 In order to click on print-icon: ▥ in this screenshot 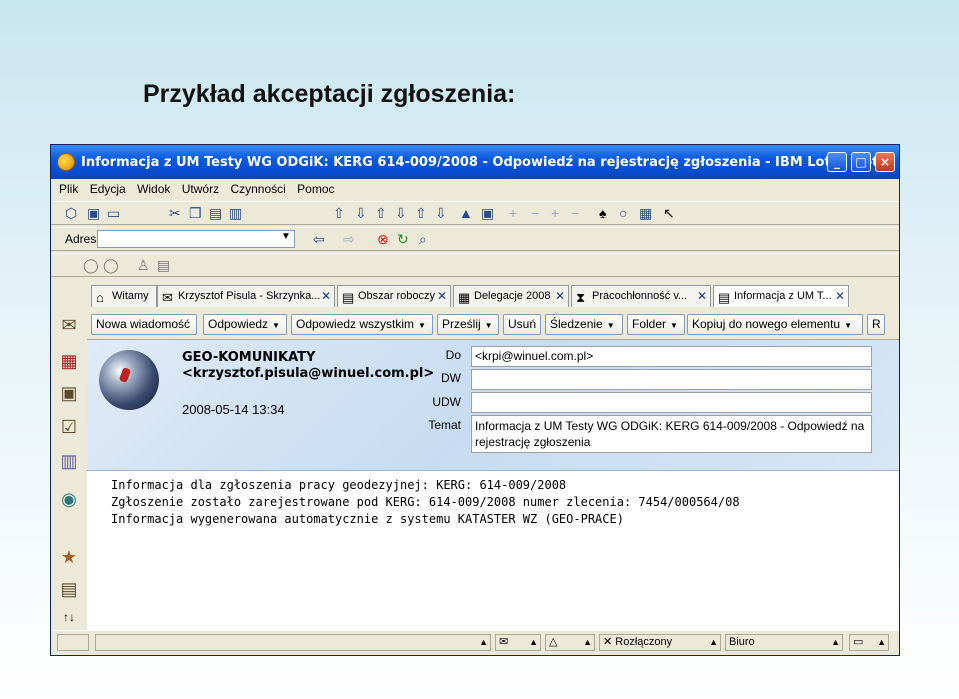, I will do `click(235, 213)`.